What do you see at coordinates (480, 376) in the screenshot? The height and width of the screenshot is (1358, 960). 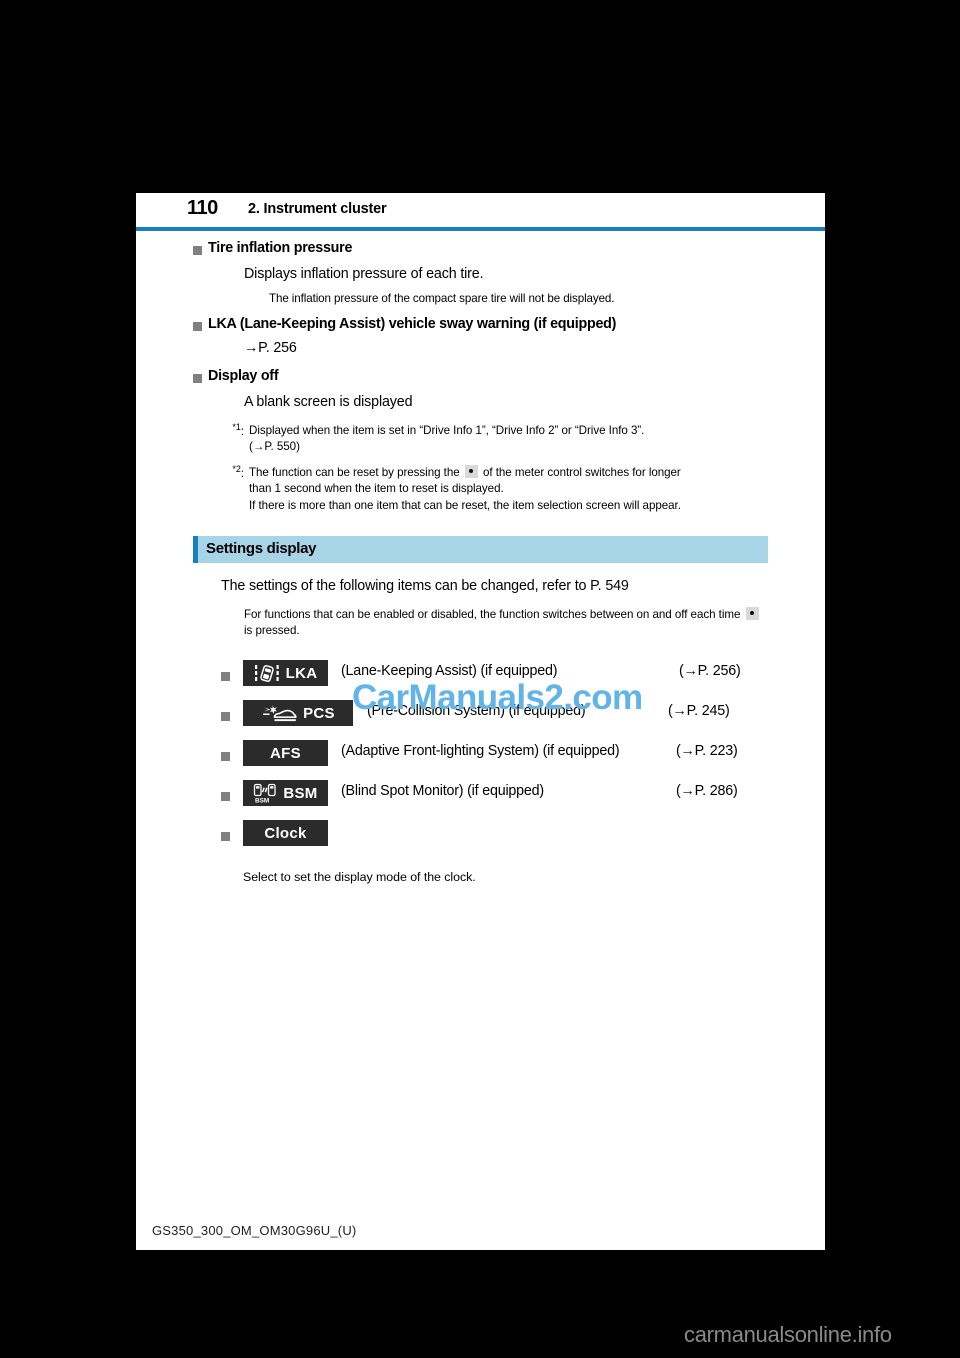 I see `entry-display-off: Display off` at bounding box center [480, 376].